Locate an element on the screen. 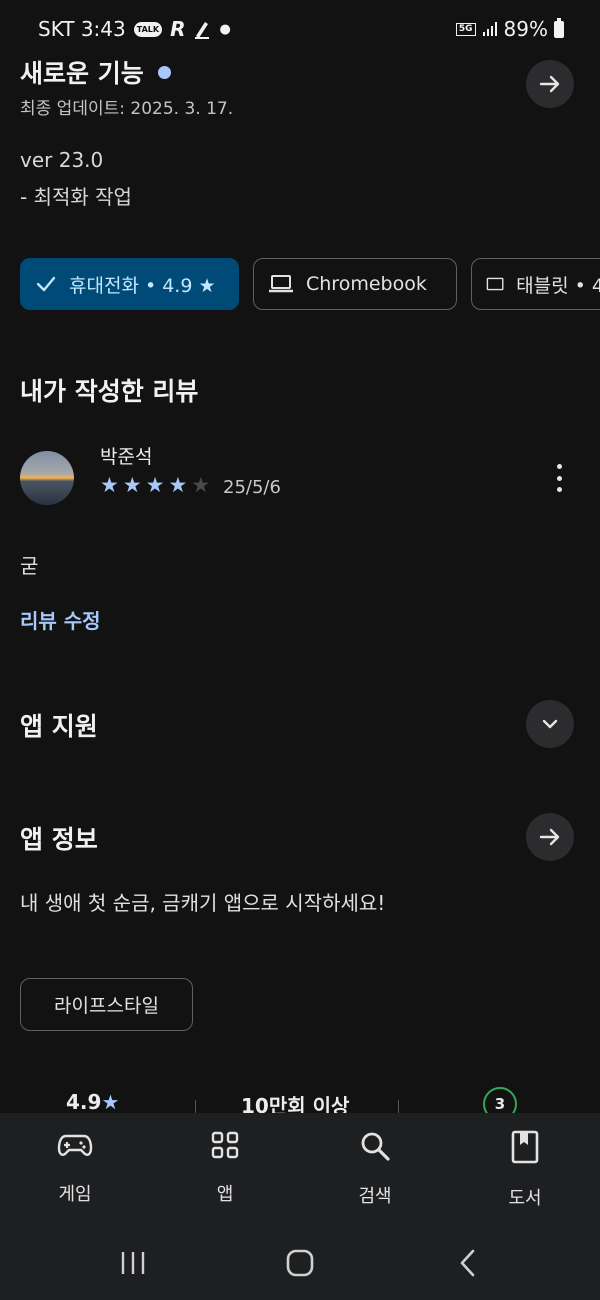 The image size is (600, 1300). chip-tablet-label: 태블릿 • 4 is located at coordinates (558, 285).